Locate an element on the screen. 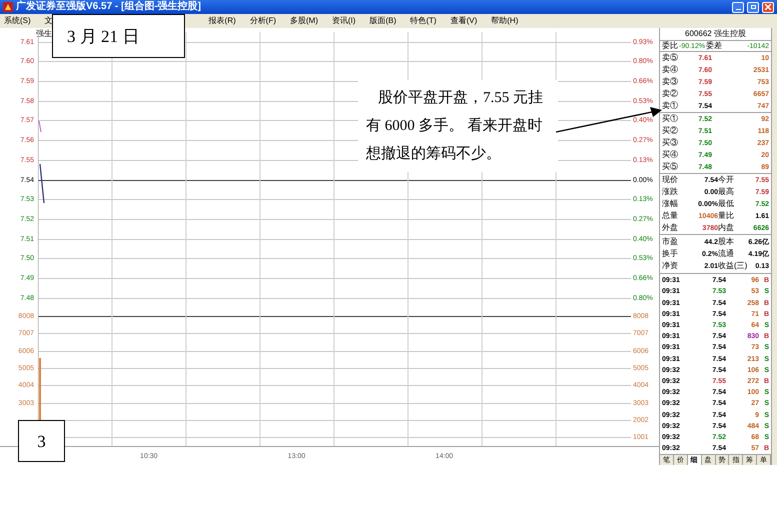 Image resolution: width=777 pixels, height=529 pixels. menu-item: 帮助(H) is located at coordinates (504, 21).